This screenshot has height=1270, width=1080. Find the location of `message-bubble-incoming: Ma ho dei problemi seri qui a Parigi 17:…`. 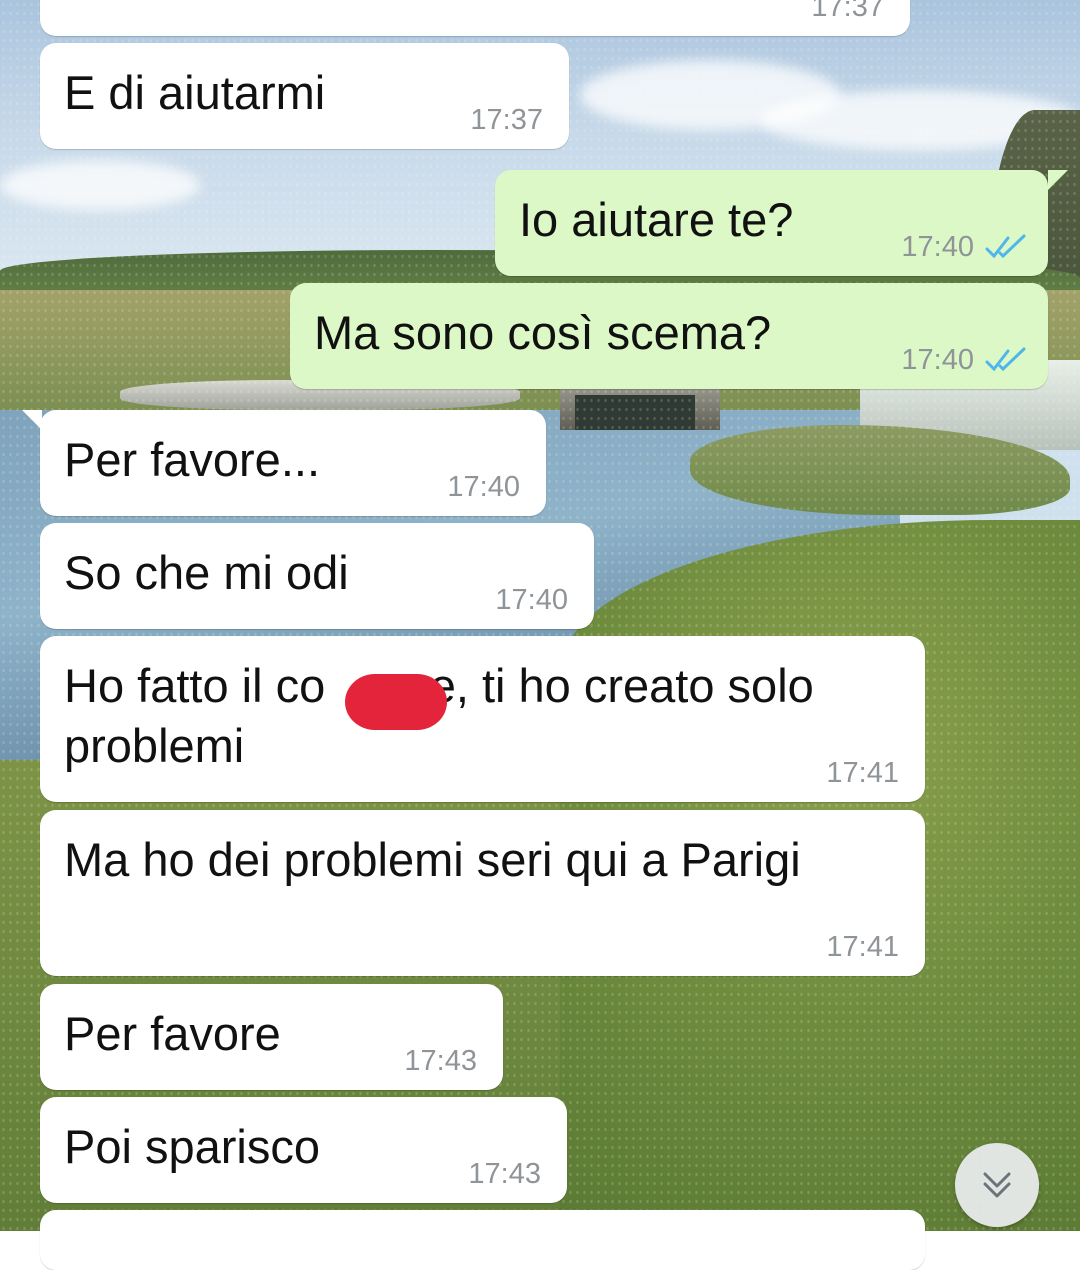

message-bubble-incoming: Ma ho dei problemi seri qui a Parigi 17:… is located at coordinates (482, 893).